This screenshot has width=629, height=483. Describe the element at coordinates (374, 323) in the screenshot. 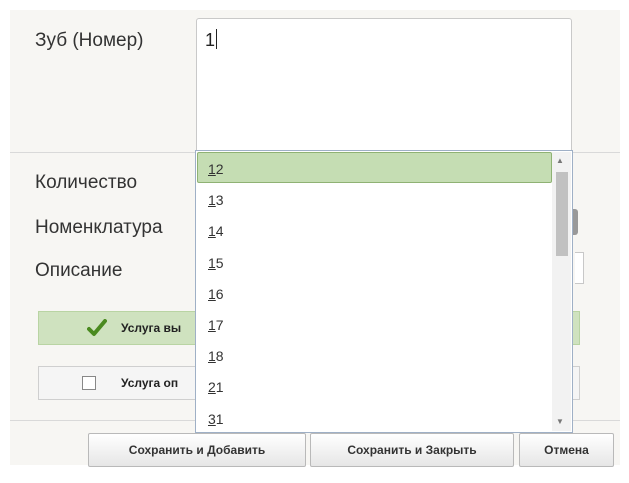

I see `dropdown-option: 17` at that location.